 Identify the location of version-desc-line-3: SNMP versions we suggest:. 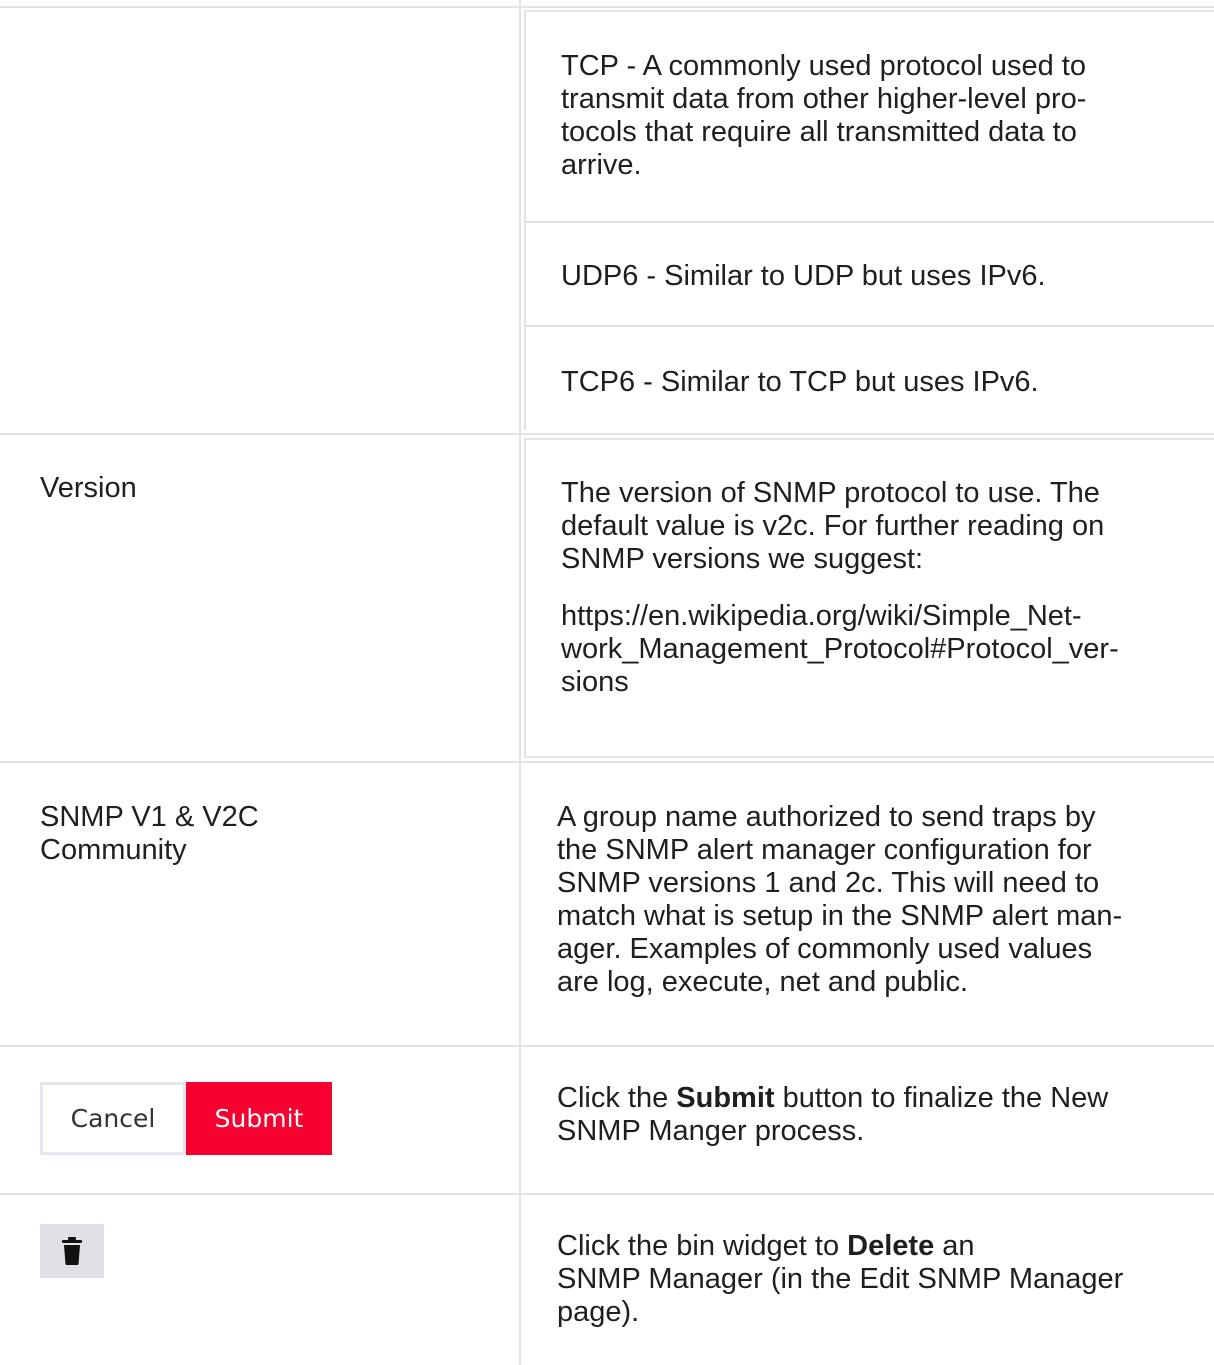
(742, 559).